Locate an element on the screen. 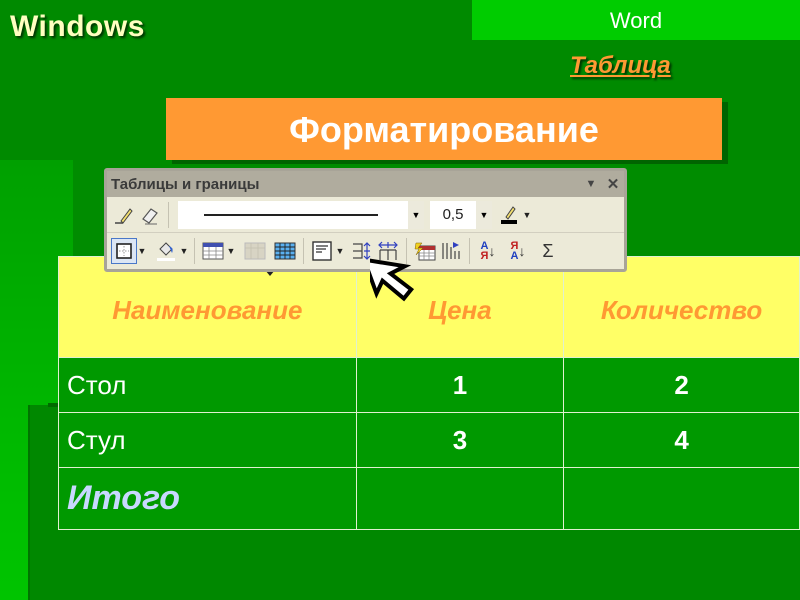 This screenshot has width=800, height=600. toolbar-titlebar: Таблицы и границы ▼ ✕ is located at coordinates (365, 184).